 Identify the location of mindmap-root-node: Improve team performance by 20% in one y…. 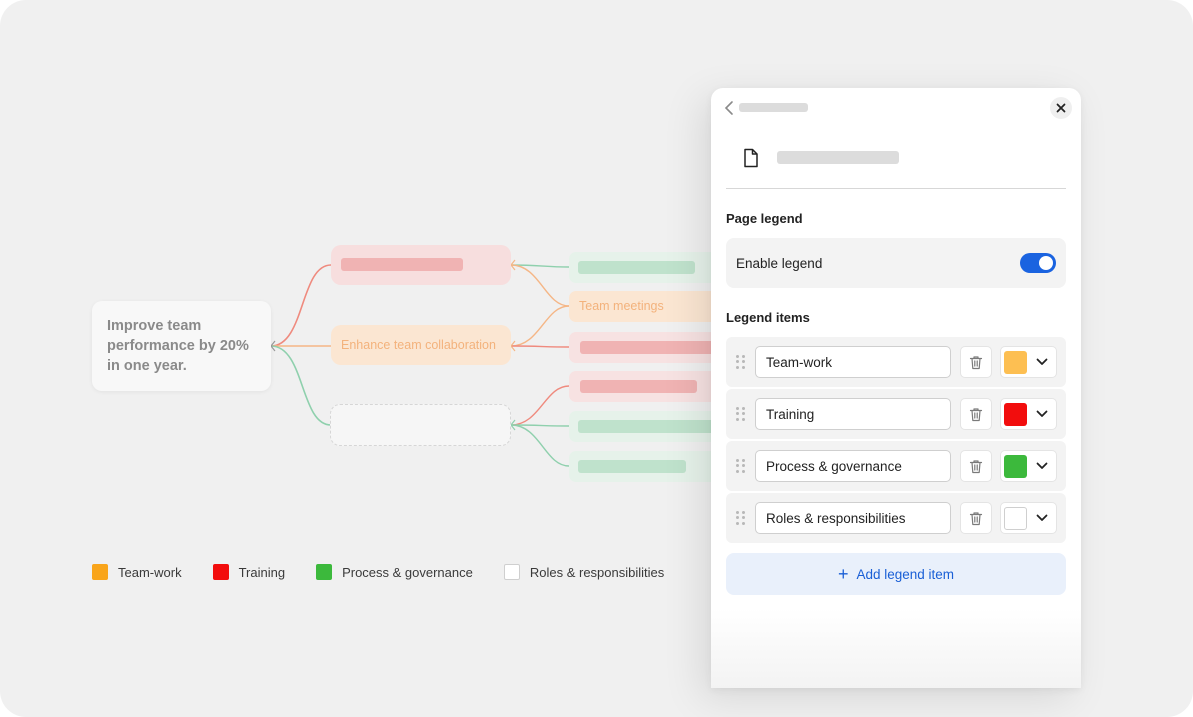
(181, 346).